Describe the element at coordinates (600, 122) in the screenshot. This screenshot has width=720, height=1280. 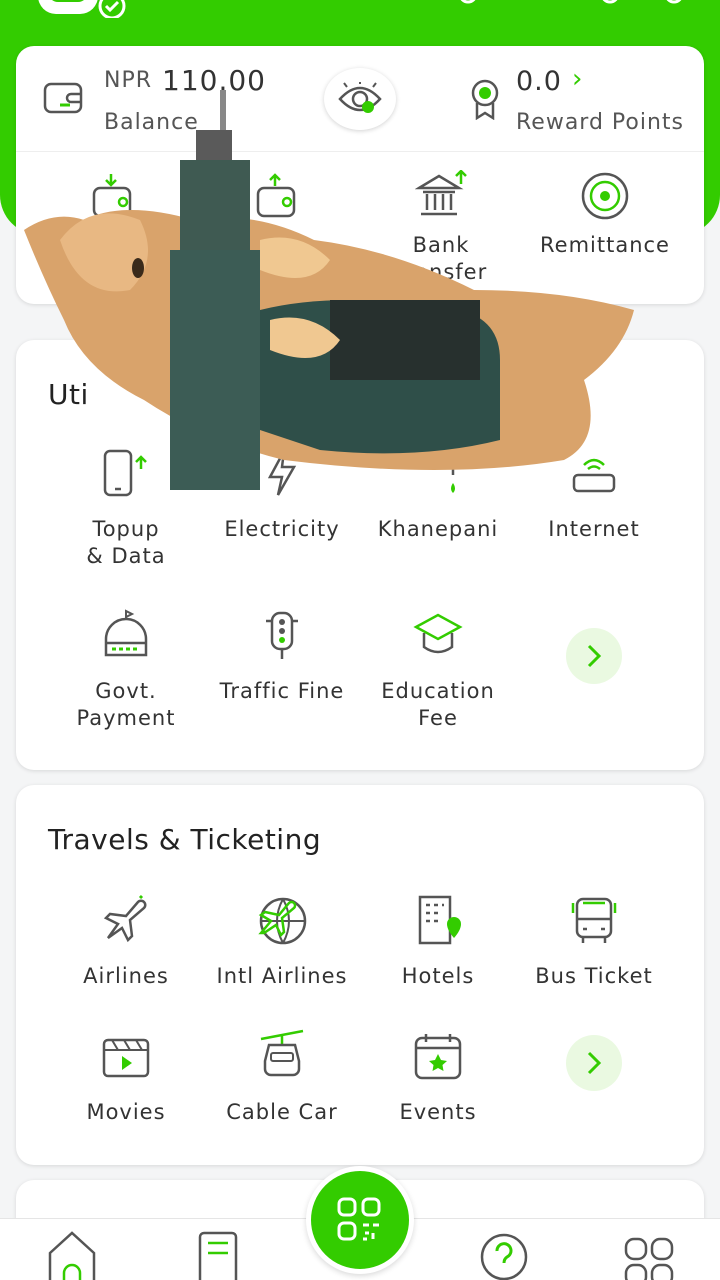
I see `reward-points-label: Reward Points` at that location.